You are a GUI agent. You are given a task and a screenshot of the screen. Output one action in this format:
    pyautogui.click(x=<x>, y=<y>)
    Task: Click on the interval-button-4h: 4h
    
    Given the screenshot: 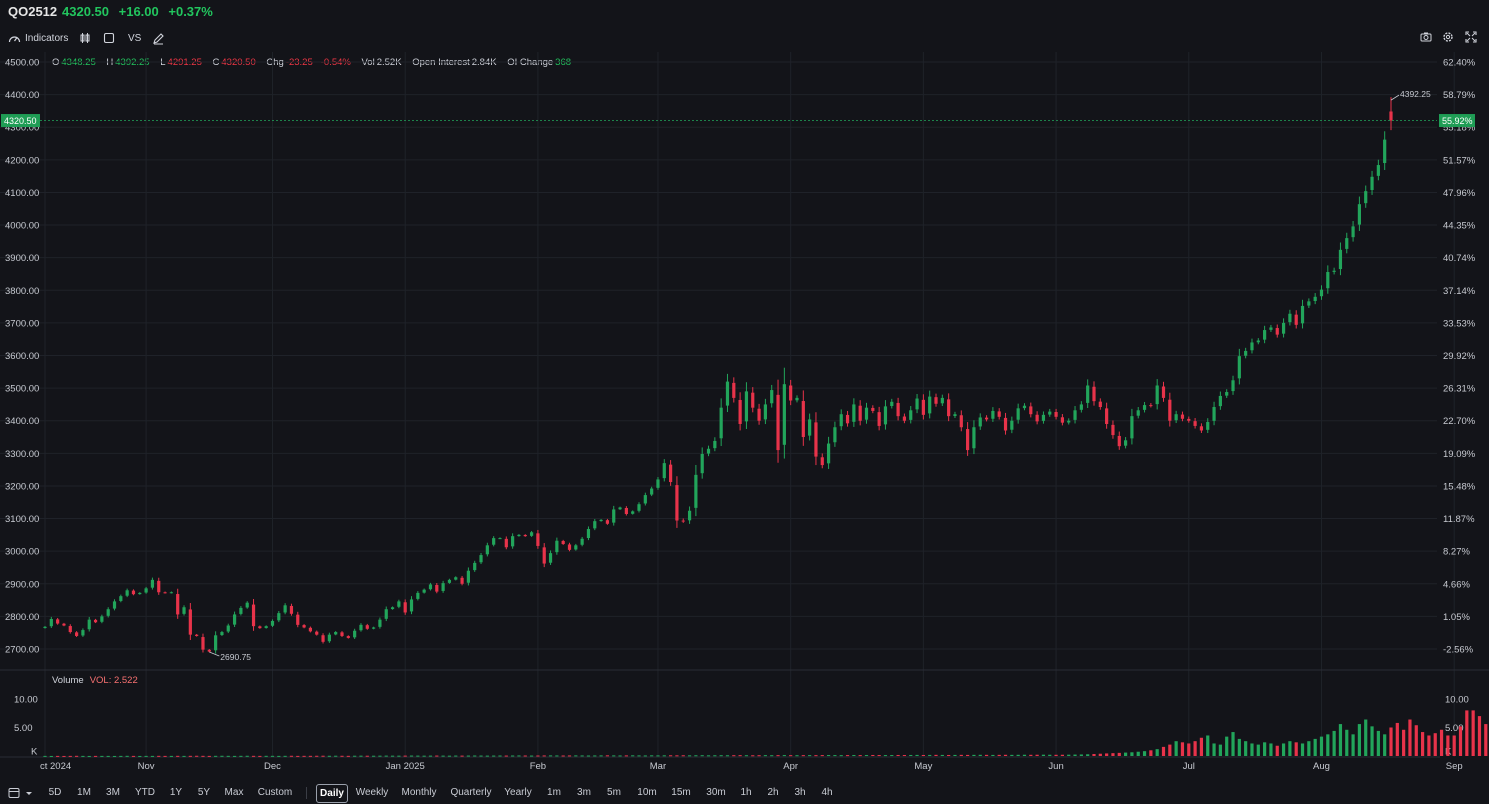 What is the action you would take?
    pyautogui.click(x=827, y=792)
    